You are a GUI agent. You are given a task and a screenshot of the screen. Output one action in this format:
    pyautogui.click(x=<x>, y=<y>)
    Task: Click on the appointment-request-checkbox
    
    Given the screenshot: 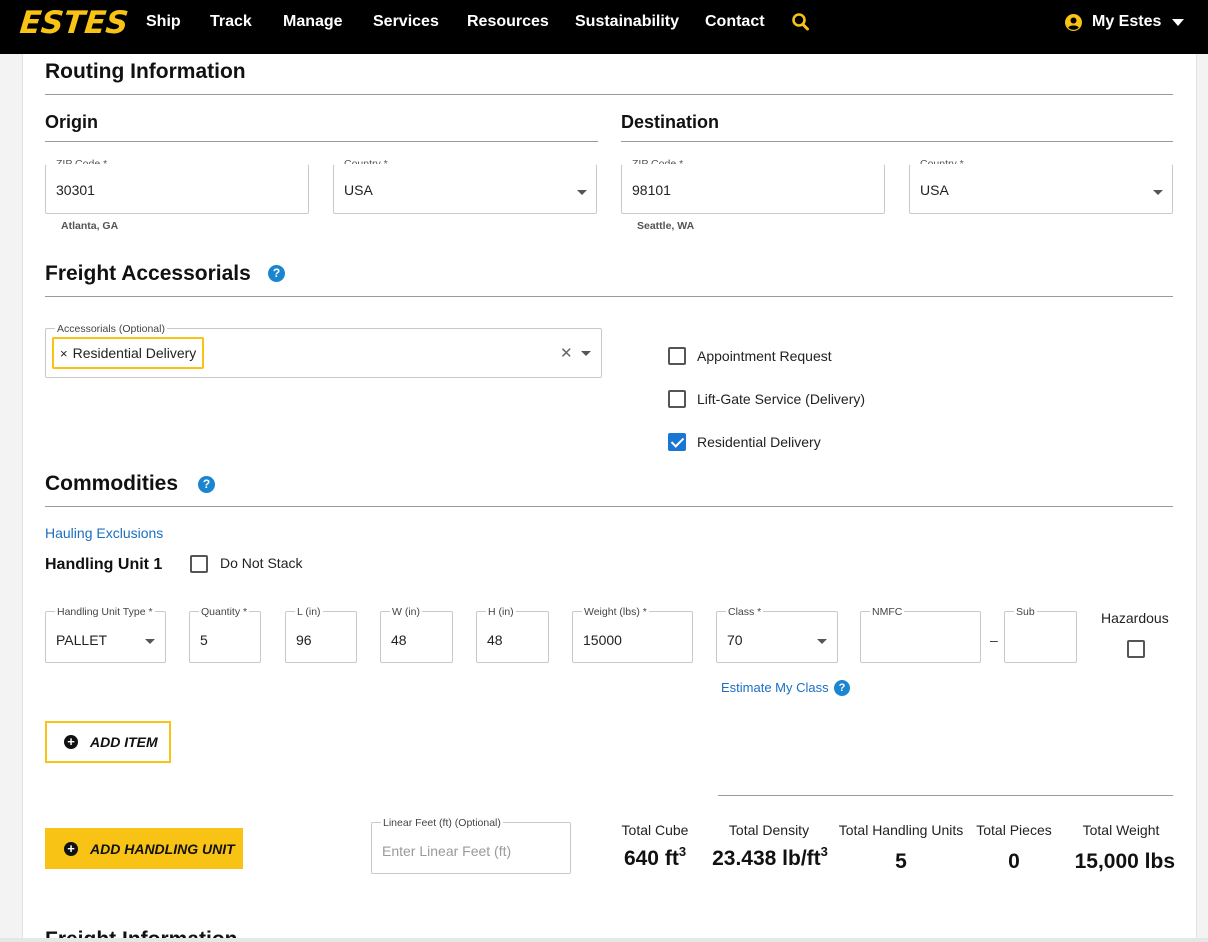 What is the action you would take?
    pyautogui.click(x=677, y=356)
    